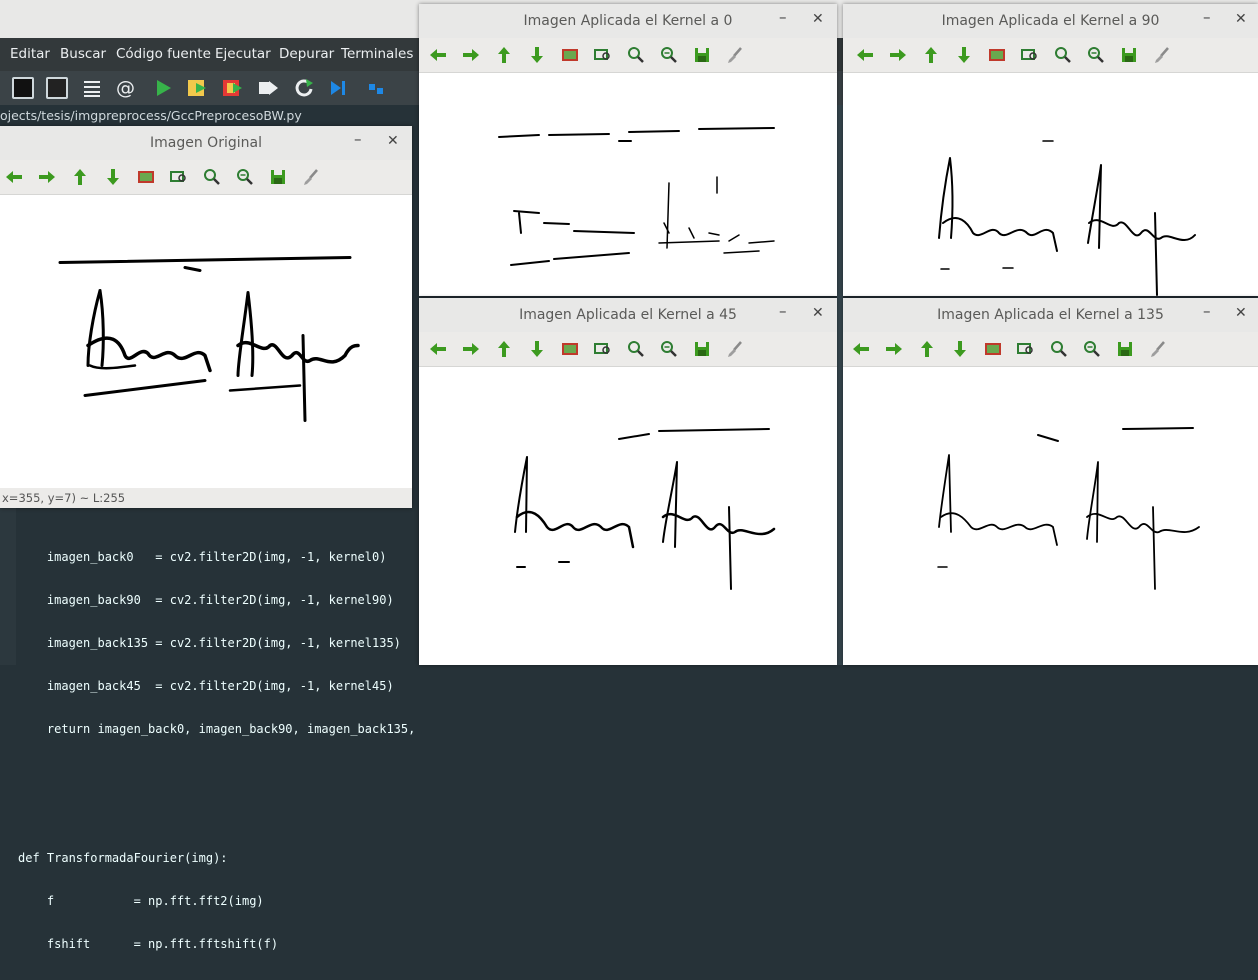 This screenshot has width=1258, height=980. I want to click on window-titlebar: Imagen Original – ✕, so click(206, 143).